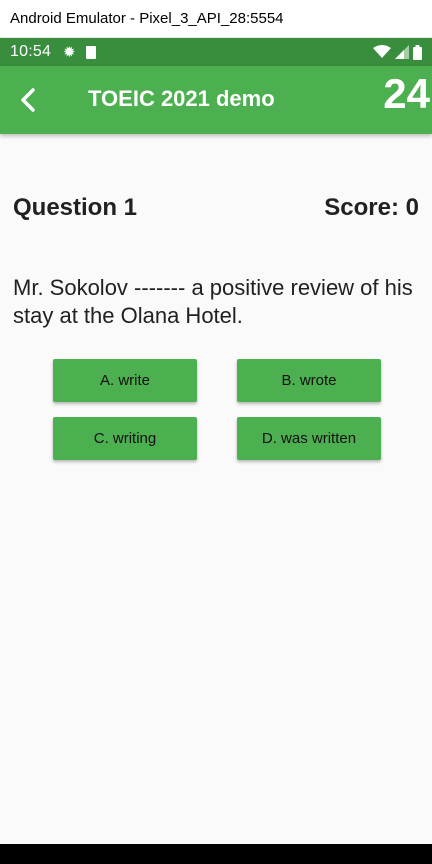 The width and height of the screenshot is (432, 864). I want to click on navigation-bar, so click(216, 854).